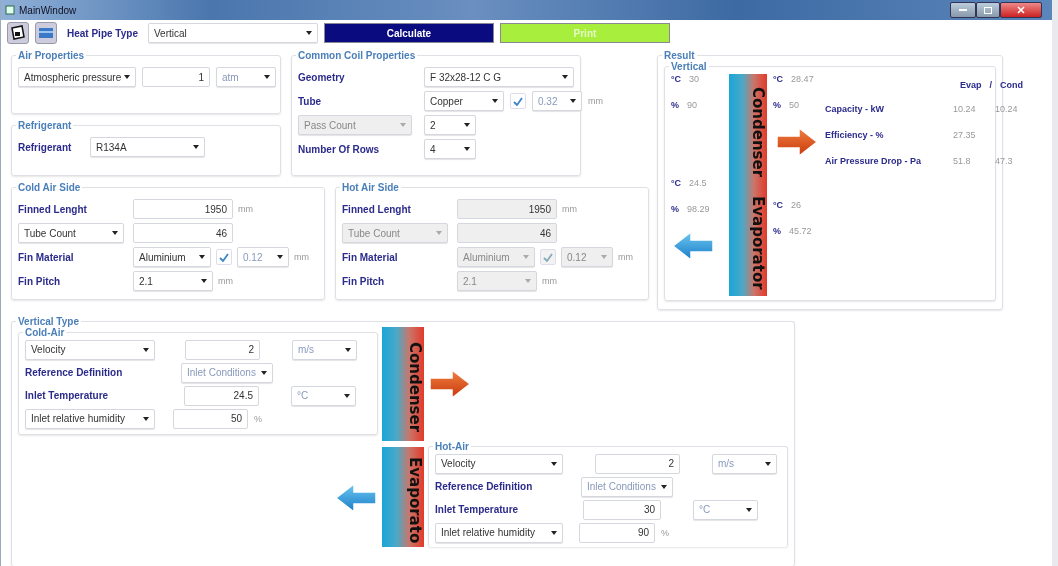 This screenshot has height=566, width=1058. I want to click on dropdown: Aluminium, so click(172, 257).